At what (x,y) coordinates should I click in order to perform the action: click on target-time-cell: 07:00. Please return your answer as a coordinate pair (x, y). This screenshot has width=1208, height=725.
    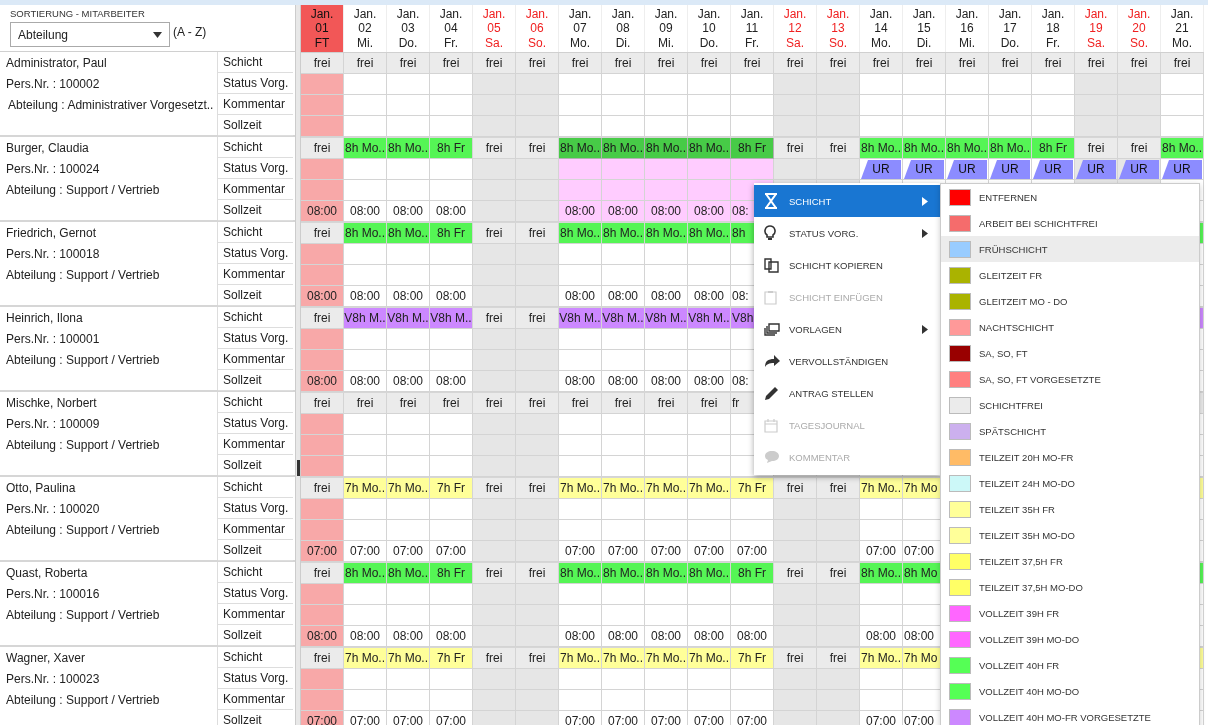
    Looking at the image, I should click on (322, 551).